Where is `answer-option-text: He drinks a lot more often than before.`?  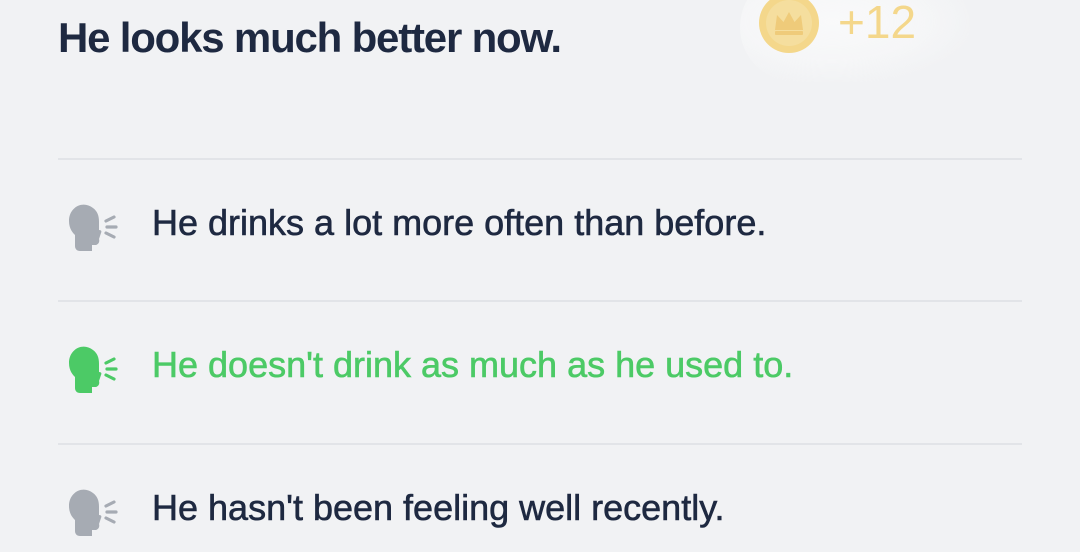 answer-option-text: He drinks a lot more often than before. is located at coordinates (459, 223).